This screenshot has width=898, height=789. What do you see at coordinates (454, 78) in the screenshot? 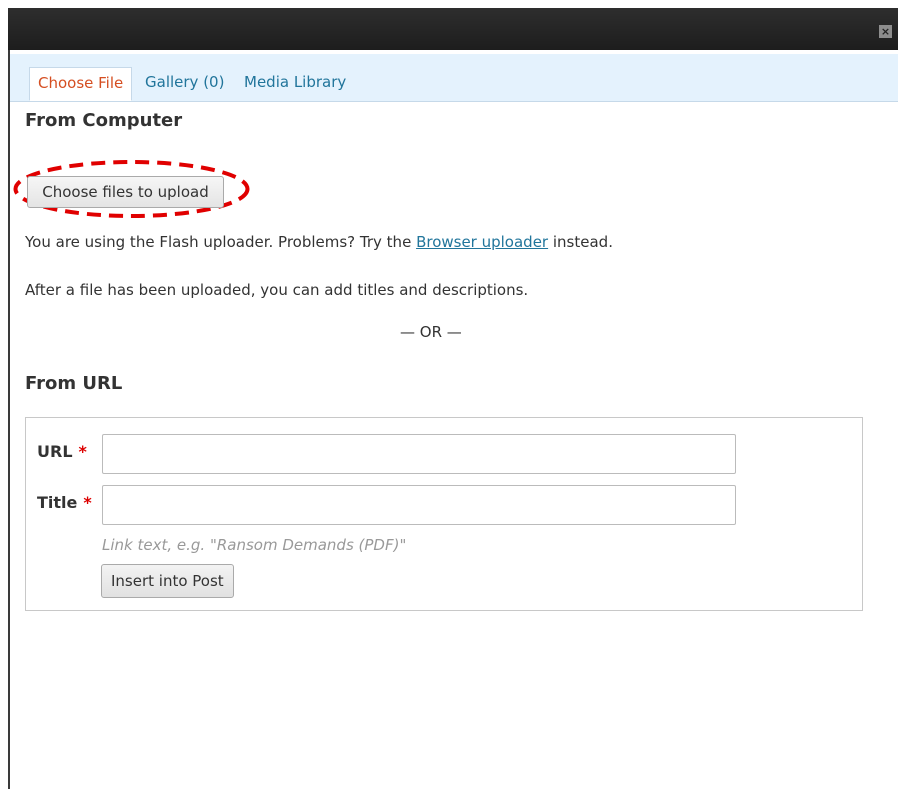
I see `media-tabs: Choose File Gallery (0) Media Library` at bounding box center [454, 78].